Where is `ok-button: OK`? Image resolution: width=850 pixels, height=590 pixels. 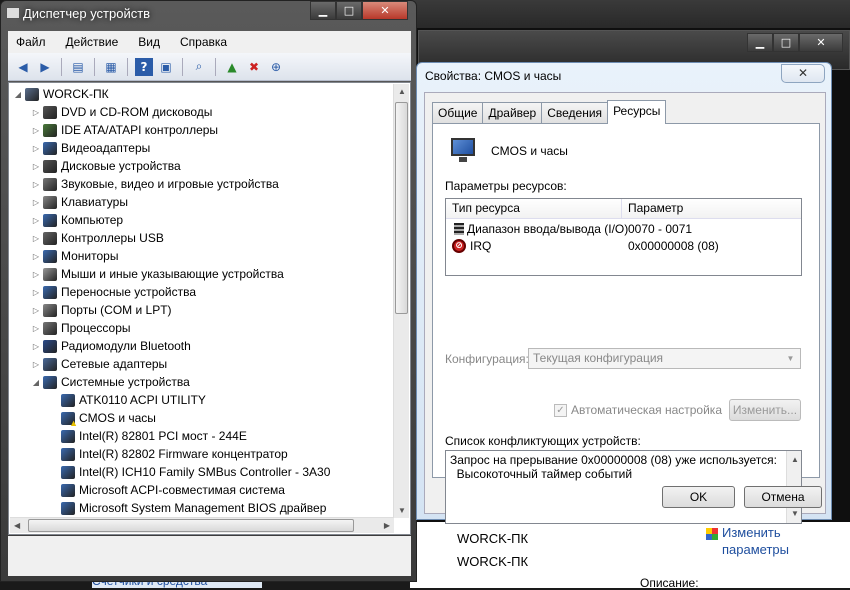
ok-button: OK is located at coordinates (698, 497).